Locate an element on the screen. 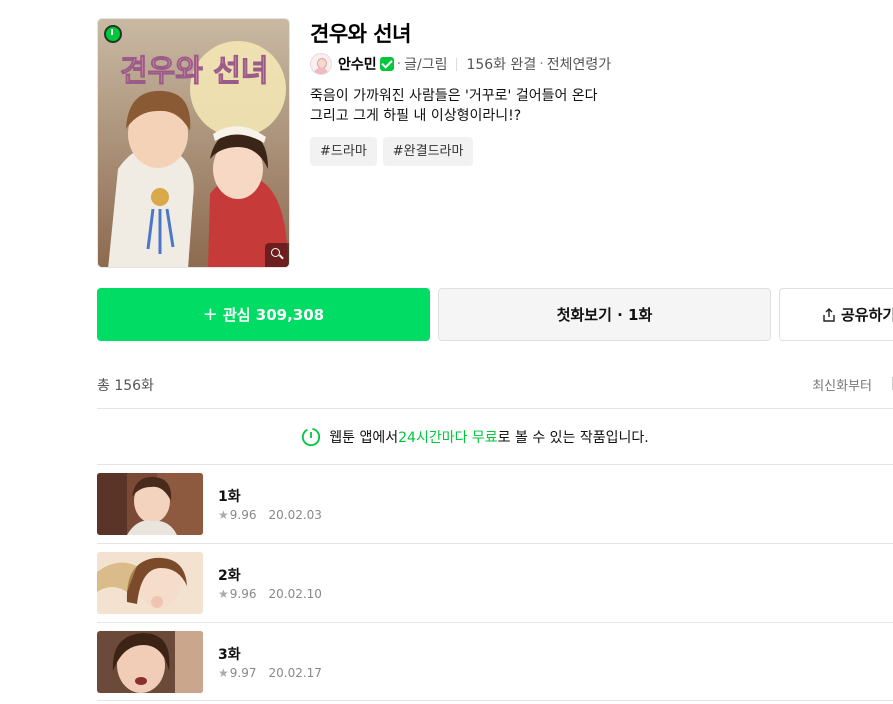 The width and height of the screenshot is (893, 704). series-meta: 안수민 · 글/그림 156화 완결 · 전체연령가 is located at coordinates (460, 64).